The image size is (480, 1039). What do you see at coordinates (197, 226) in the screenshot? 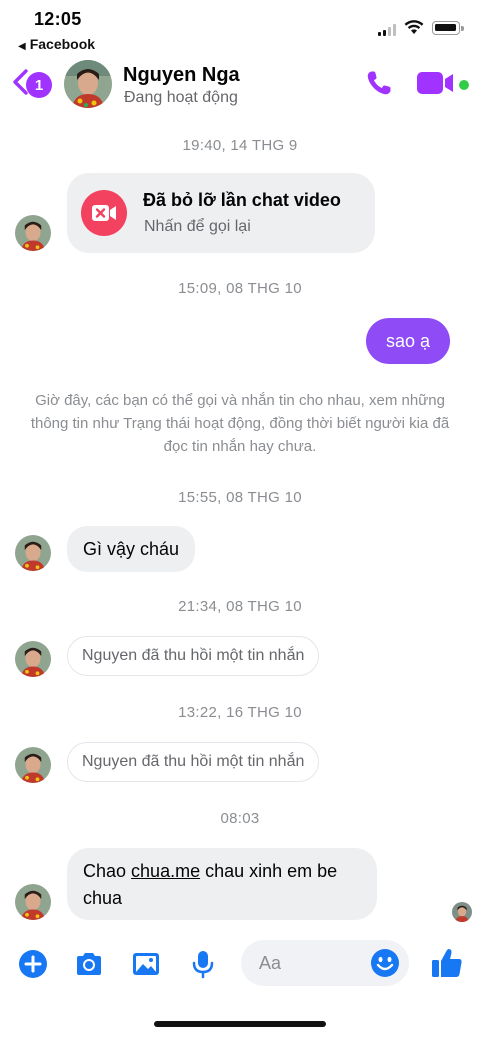
I see `missed-call-subtitle: Nhấn để gọi lại` at bounding box center [197, 226].